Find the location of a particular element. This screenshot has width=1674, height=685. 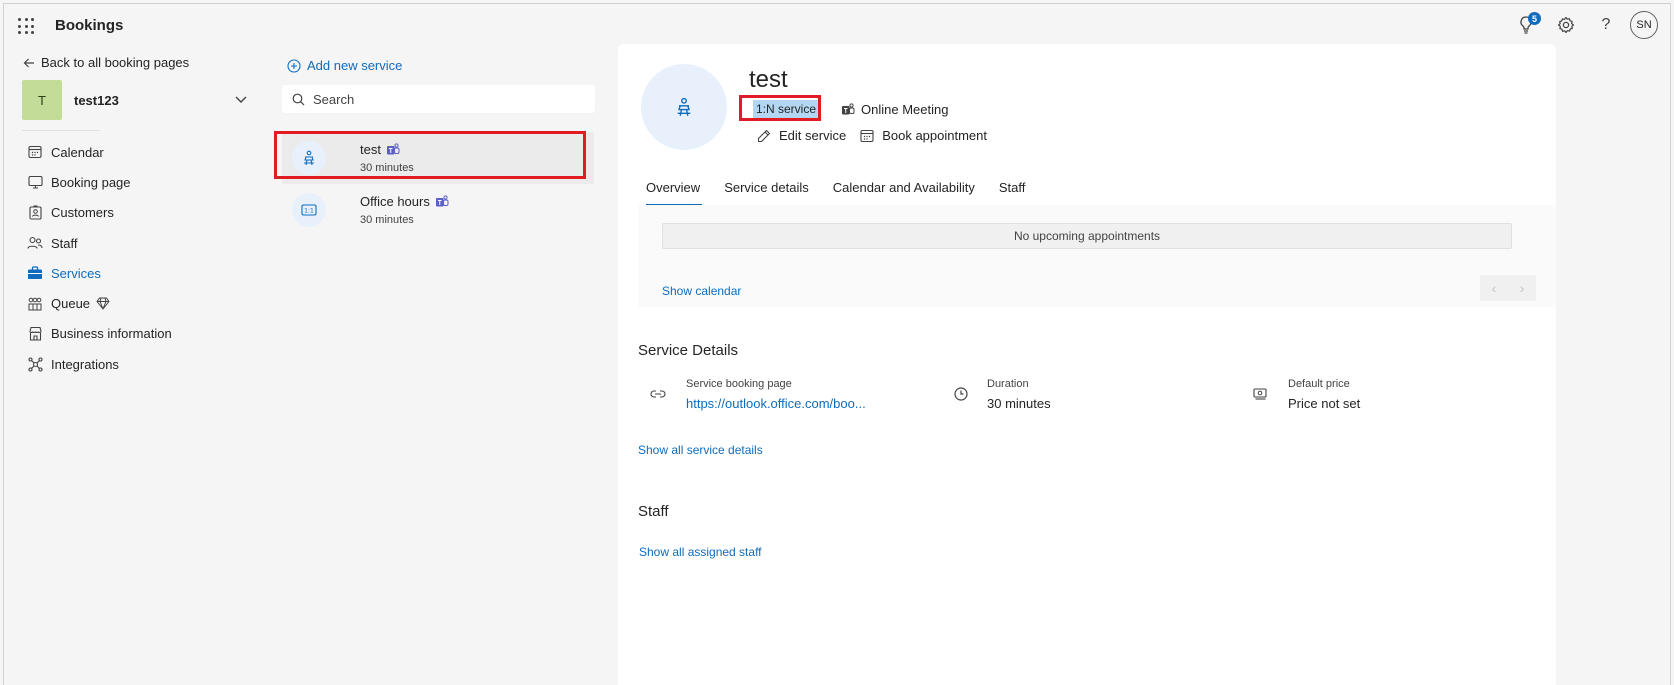

duration-detail: Duration 30 minutes is located at coordinates (1001, 394).